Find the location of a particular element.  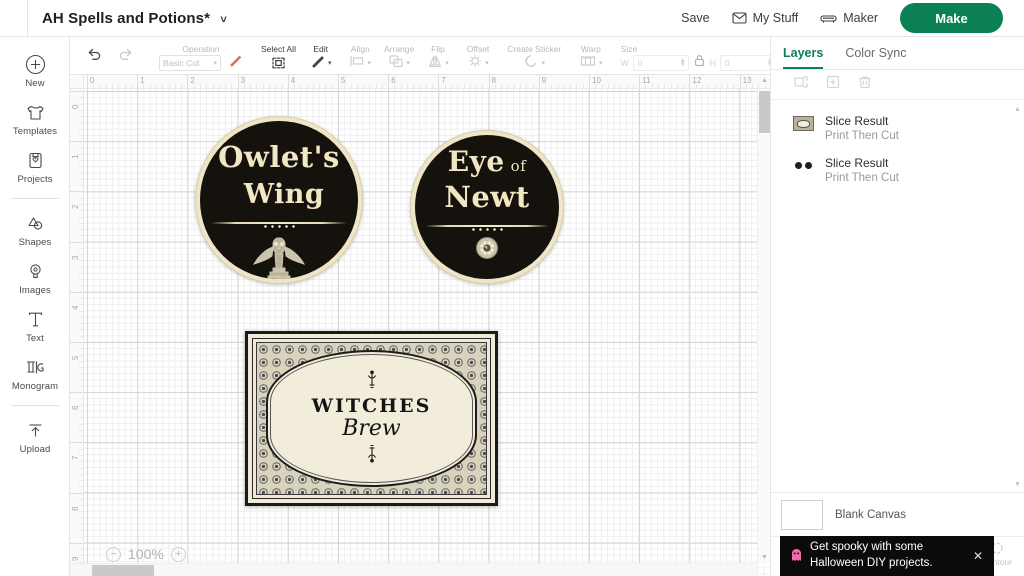

sidebar-item-shapes: Shapes is located at coordinates (34, 230).